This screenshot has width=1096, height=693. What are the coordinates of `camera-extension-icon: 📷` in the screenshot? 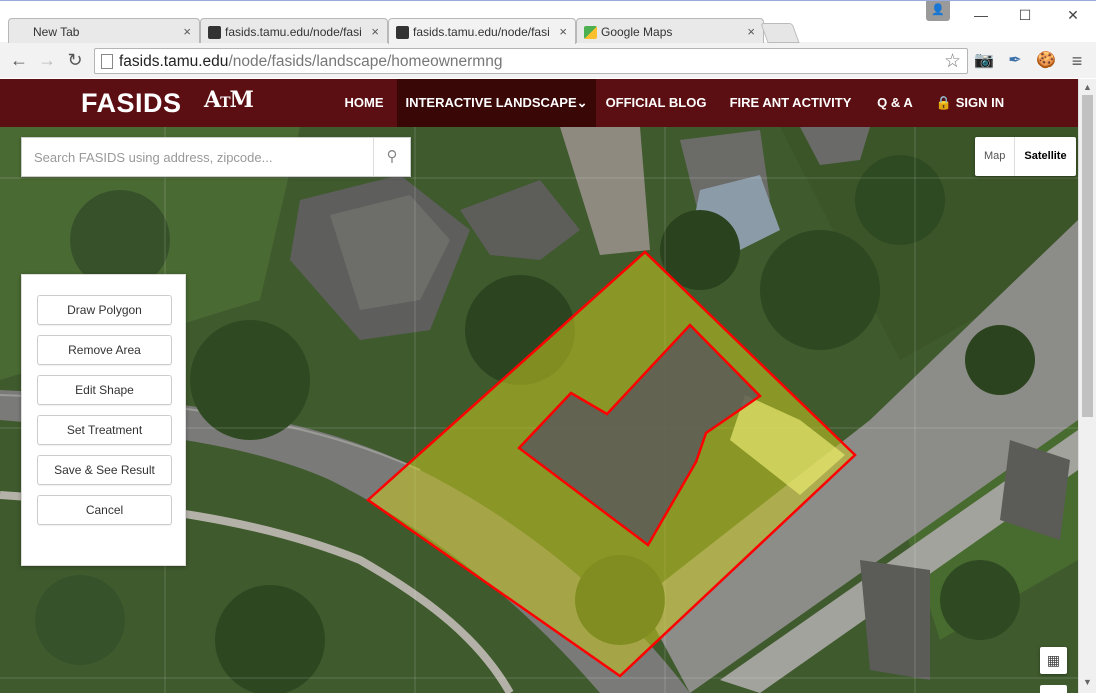 It's located at (984, 61).